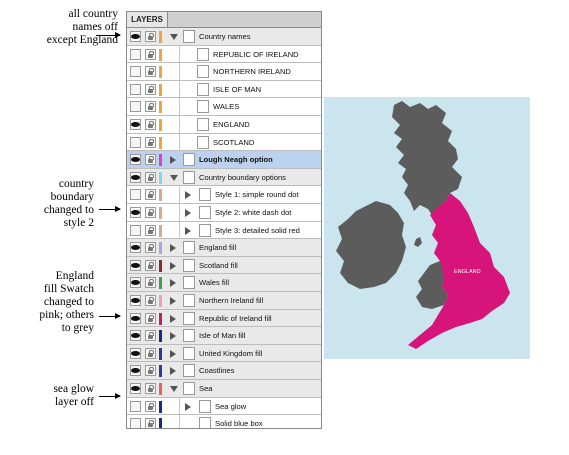 The image size is (569, 455). I want to click on layer-row: ISLE OF MAN, so click(224, 89).